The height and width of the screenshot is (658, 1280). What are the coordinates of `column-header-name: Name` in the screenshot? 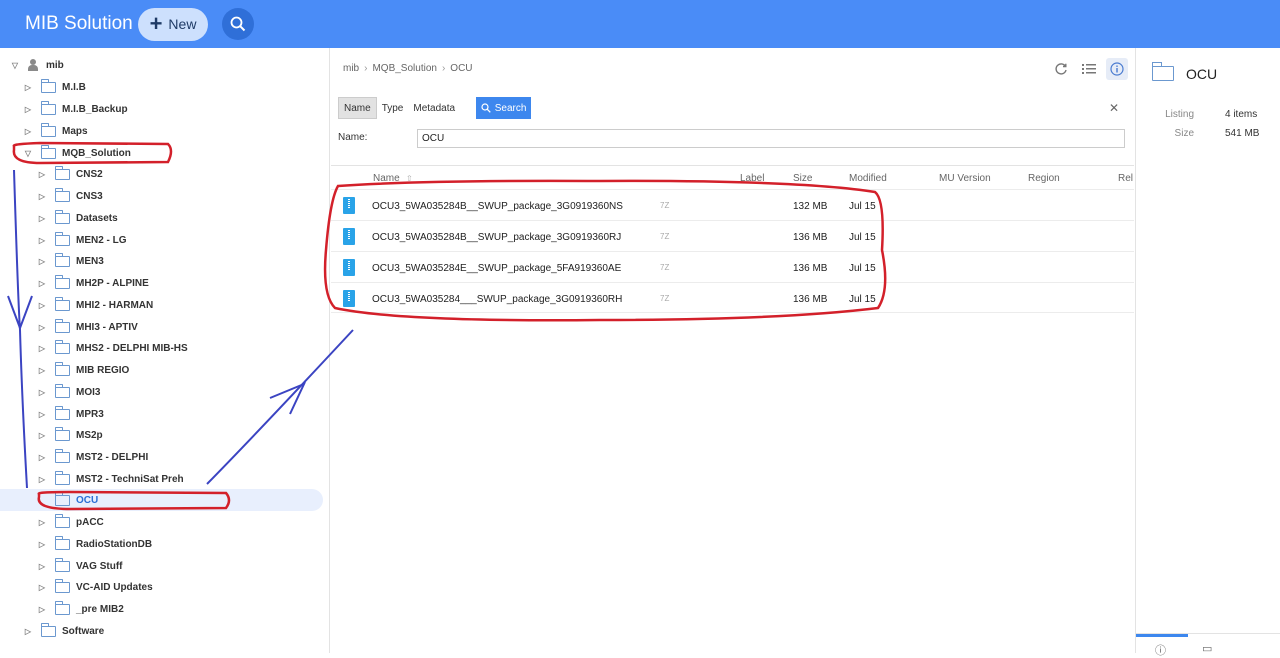 It's located at (386, 178).